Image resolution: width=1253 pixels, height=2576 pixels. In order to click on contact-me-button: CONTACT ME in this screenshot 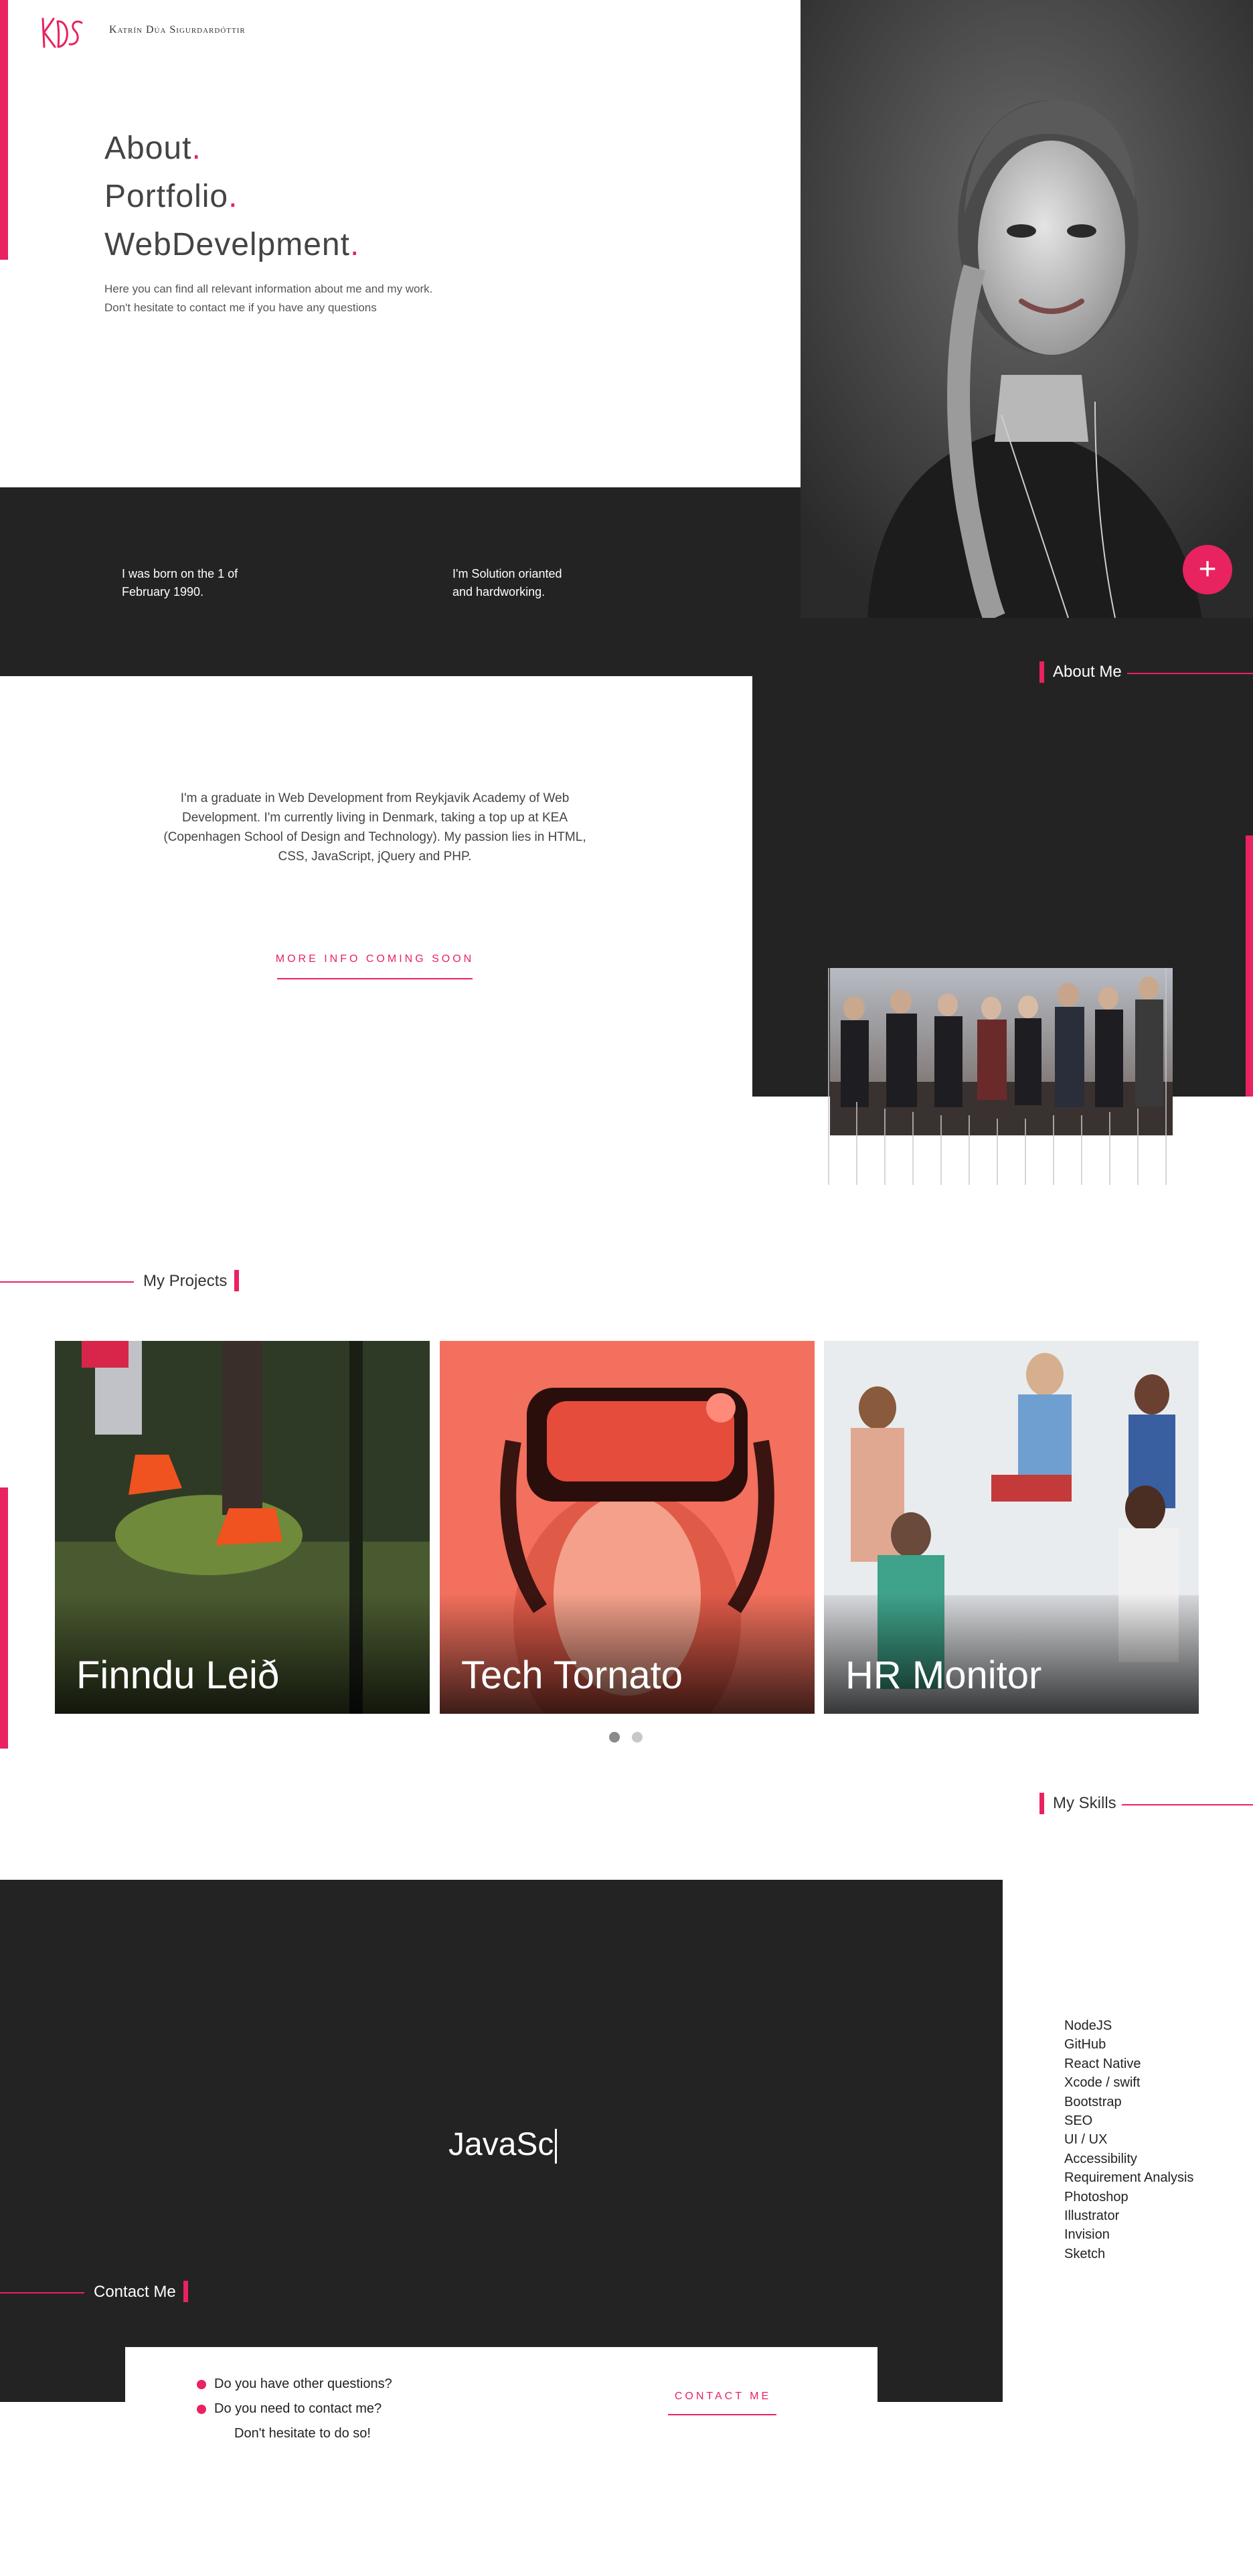, I will do `click(723, 2397)`.